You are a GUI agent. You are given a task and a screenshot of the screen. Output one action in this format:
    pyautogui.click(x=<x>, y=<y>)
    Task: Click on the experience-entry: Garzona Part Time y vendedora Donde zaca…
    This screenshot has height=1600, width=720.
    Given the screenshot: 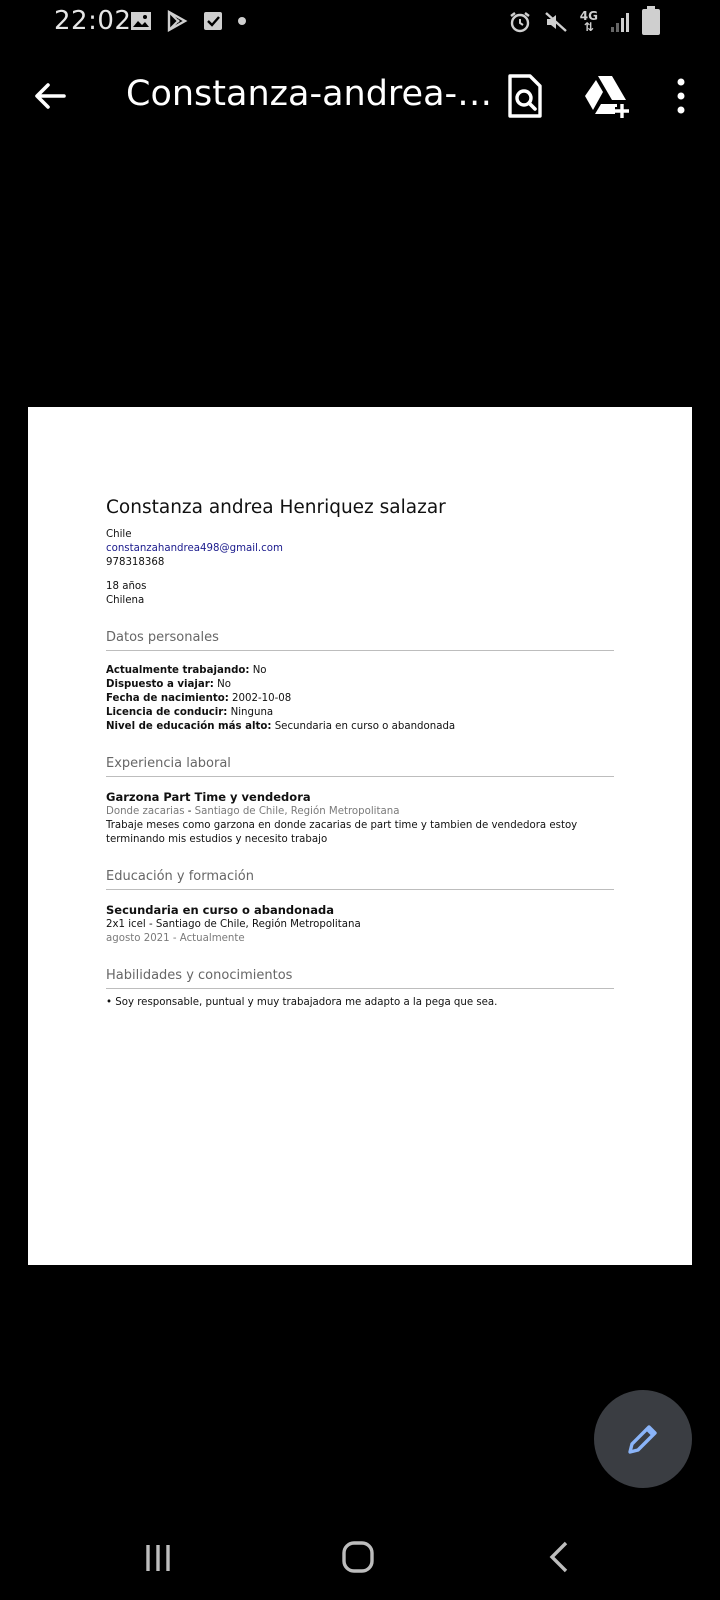 What is the action you would take?
    pyautogui.click(x=360, y=818)
    